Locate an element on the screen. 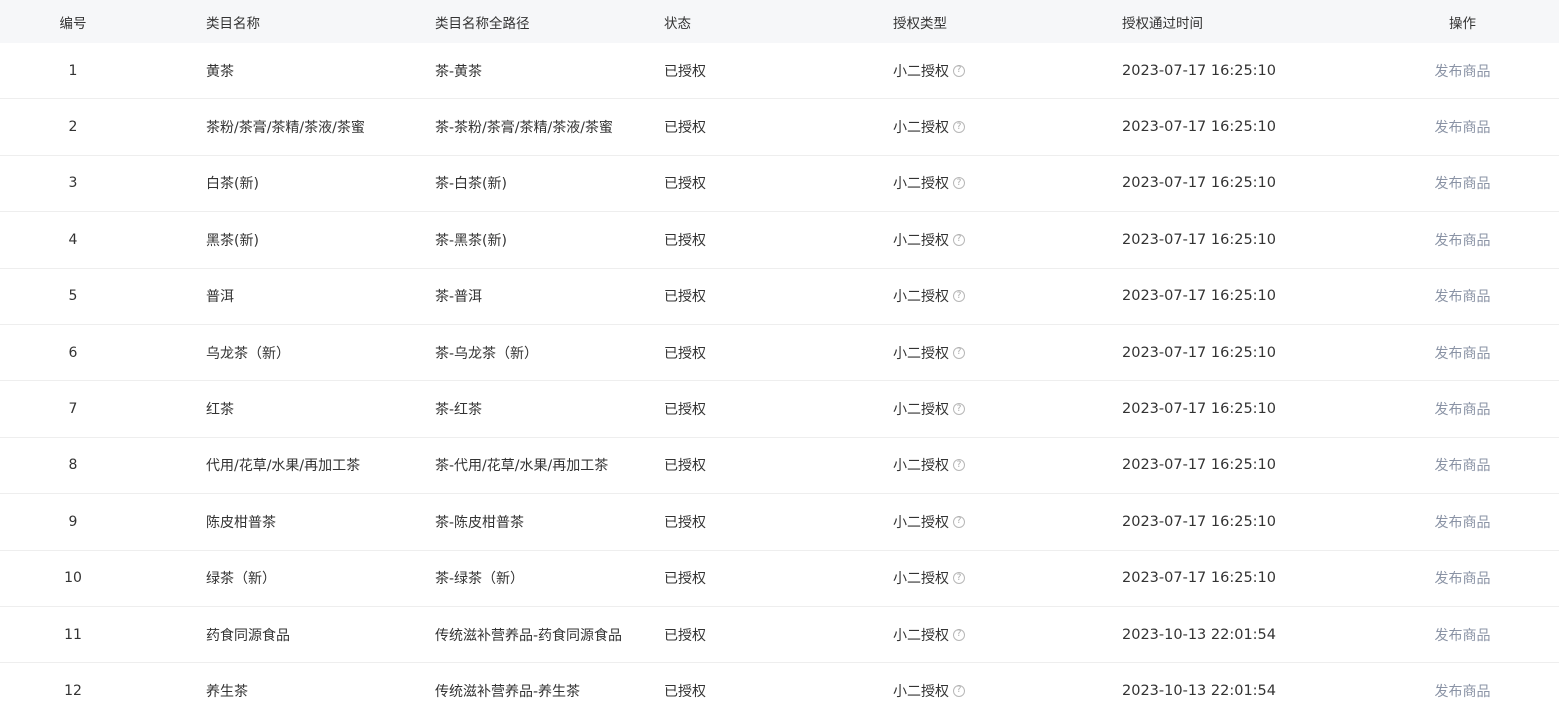 This screenshot has height=719, width=1559. cell-category-name: 茶粉/茶膏/茶精/茶液/茶蜜 is located at coordinates (285, 128).